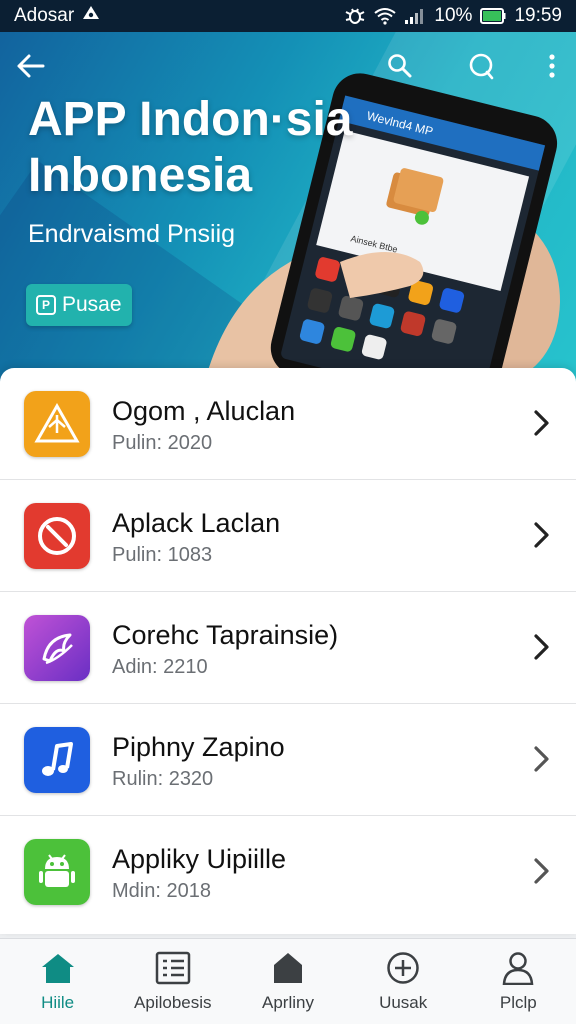 The height and width of the screenshot is (1024, 576). Describe the element at coordinates (287, 1002) in the screenshot. I see `nav-label: Aprliny` at that location.